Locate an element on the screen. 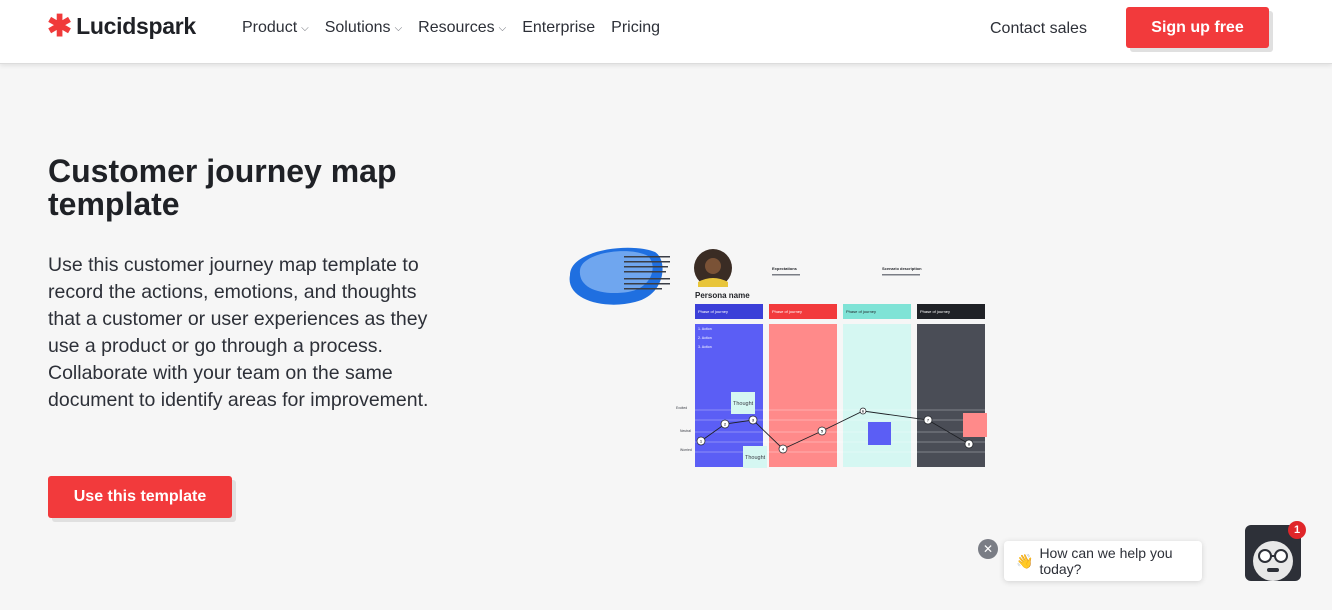 The height and width of the screenshot is (610, 1332). sign-up-button: Sign up free is located at coordinates (1197, 27).